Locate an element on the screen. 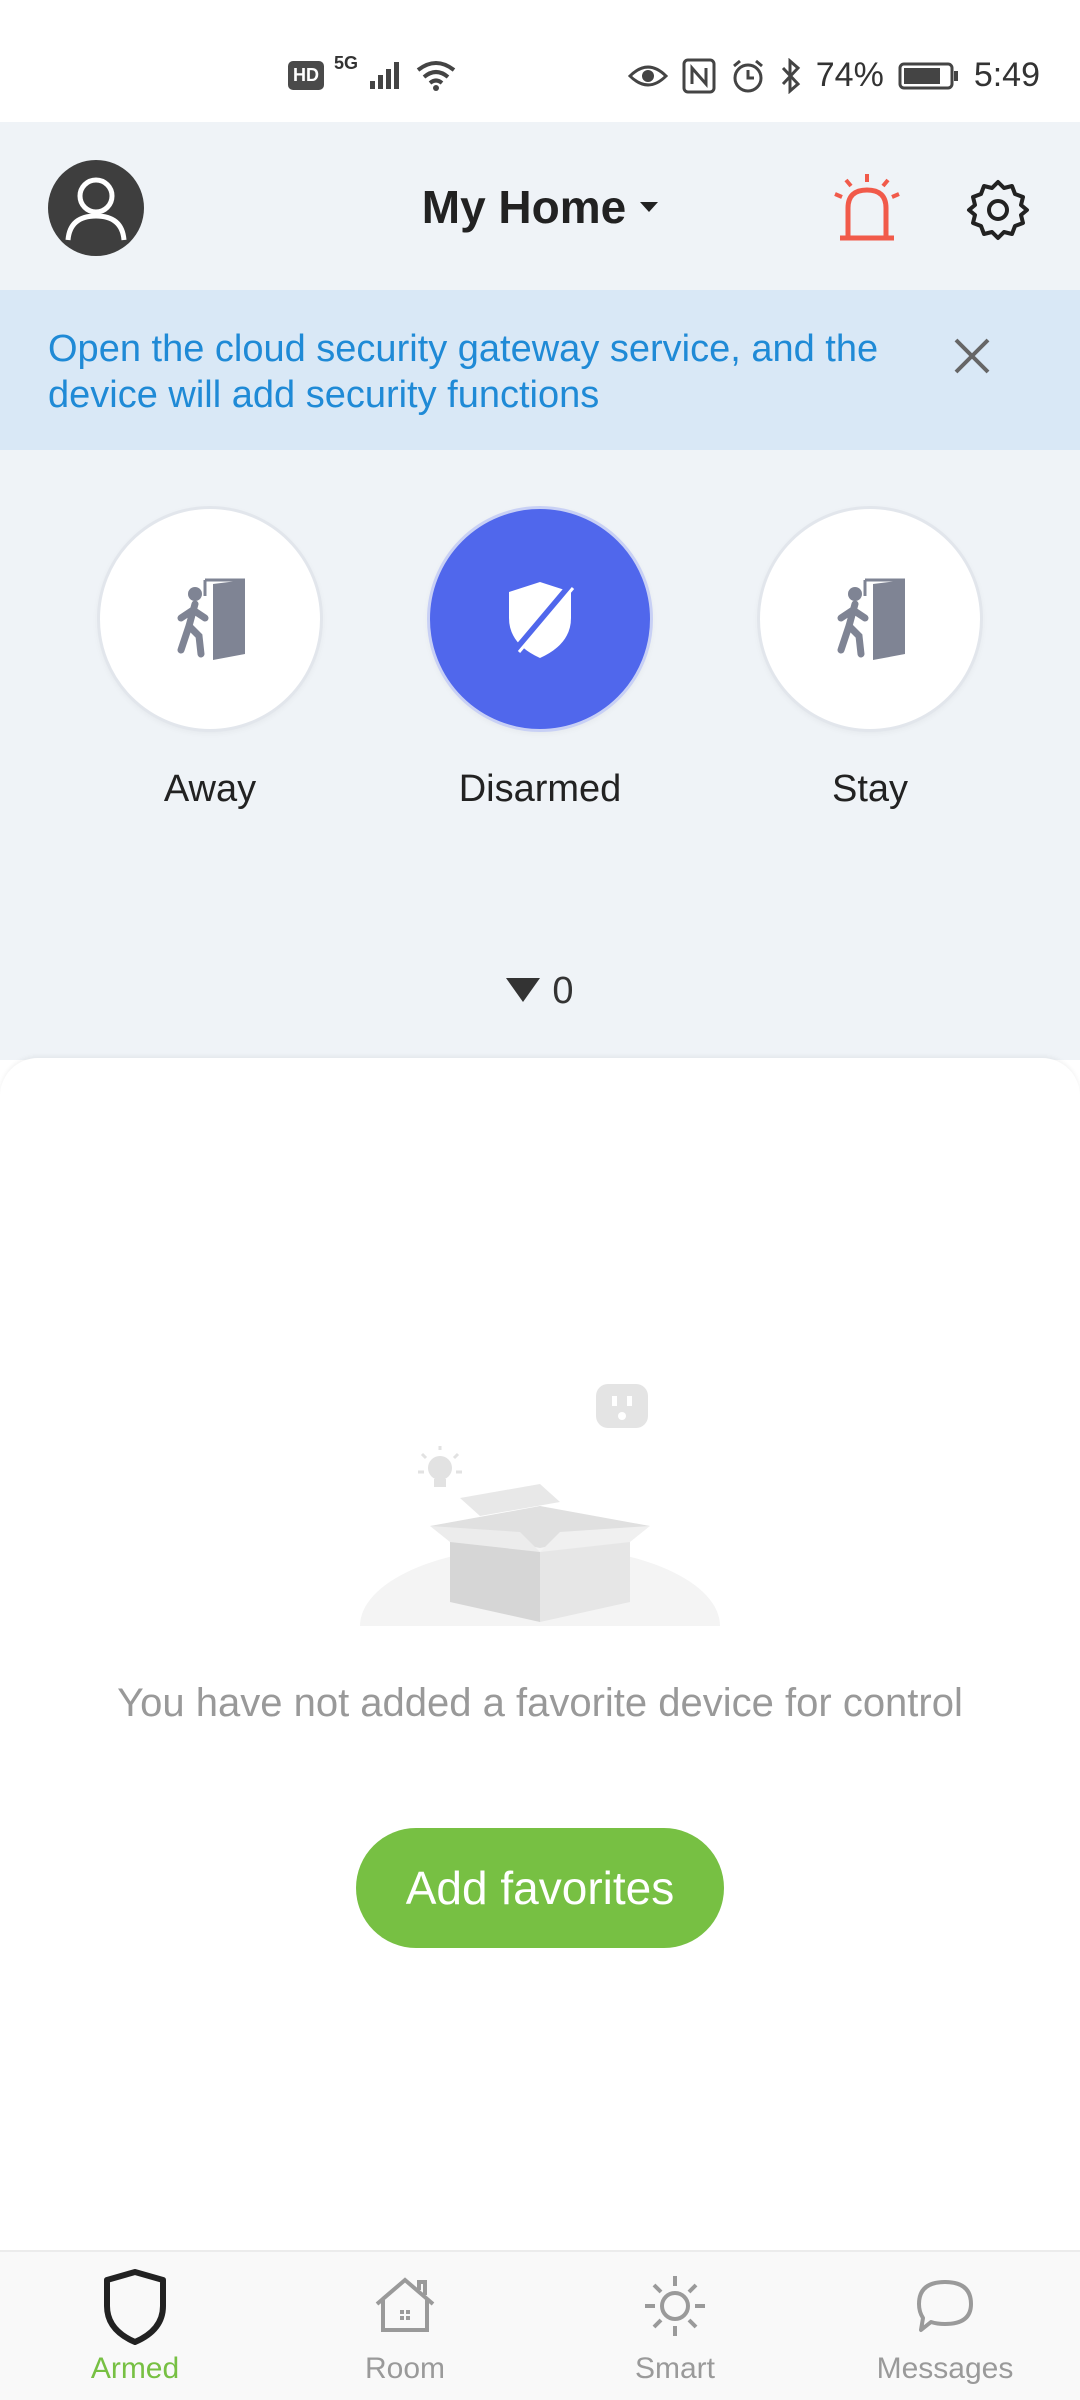 The image size is (1080, 2400). bottom-navigation: Armed Room Smart Messages is located at coordinates (540, 2325).